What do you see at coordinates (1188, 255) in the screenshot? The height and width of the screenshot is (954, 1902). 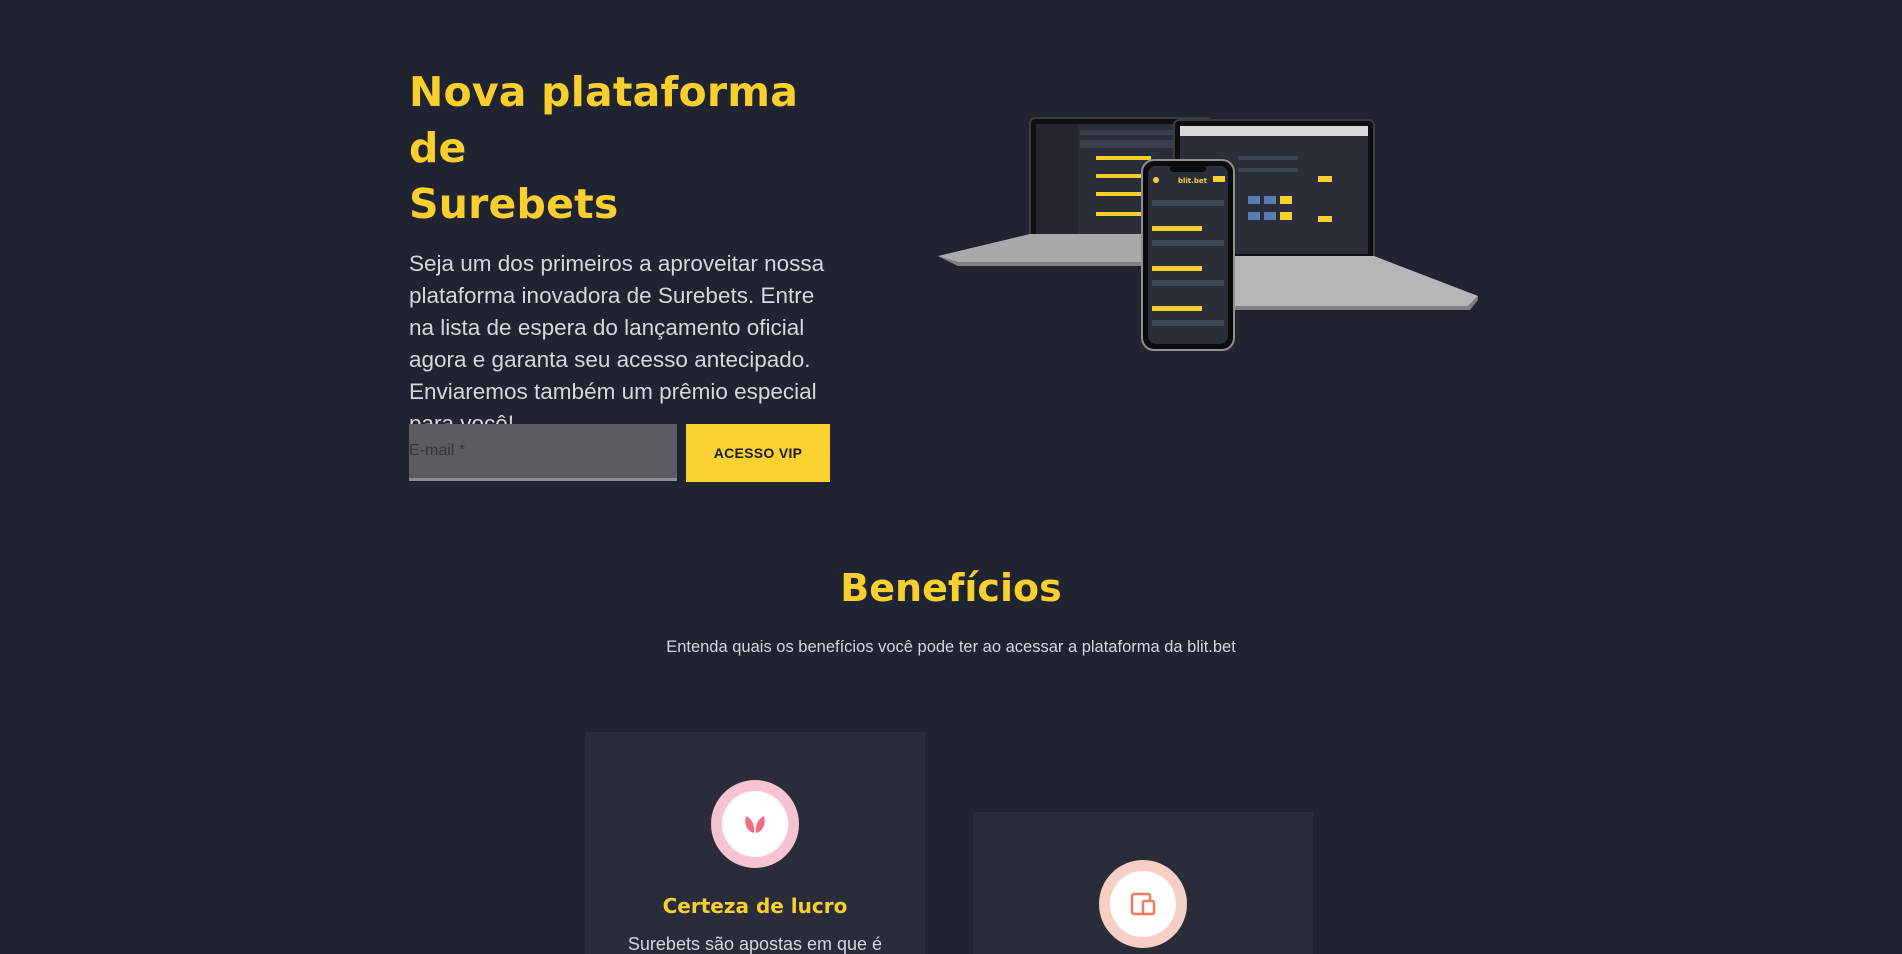 I see `phone-mockup: blit.bet` at bounding box center [1188, 255].